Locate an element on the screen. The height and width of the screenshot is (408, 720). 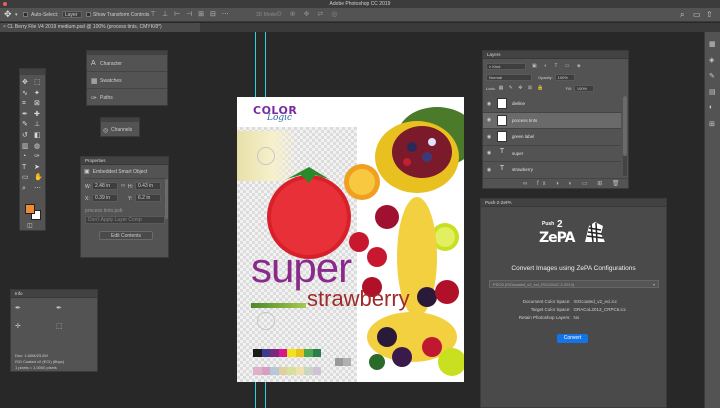
frame-tool-icon: ⊠ is located at coordinates (39, 104).